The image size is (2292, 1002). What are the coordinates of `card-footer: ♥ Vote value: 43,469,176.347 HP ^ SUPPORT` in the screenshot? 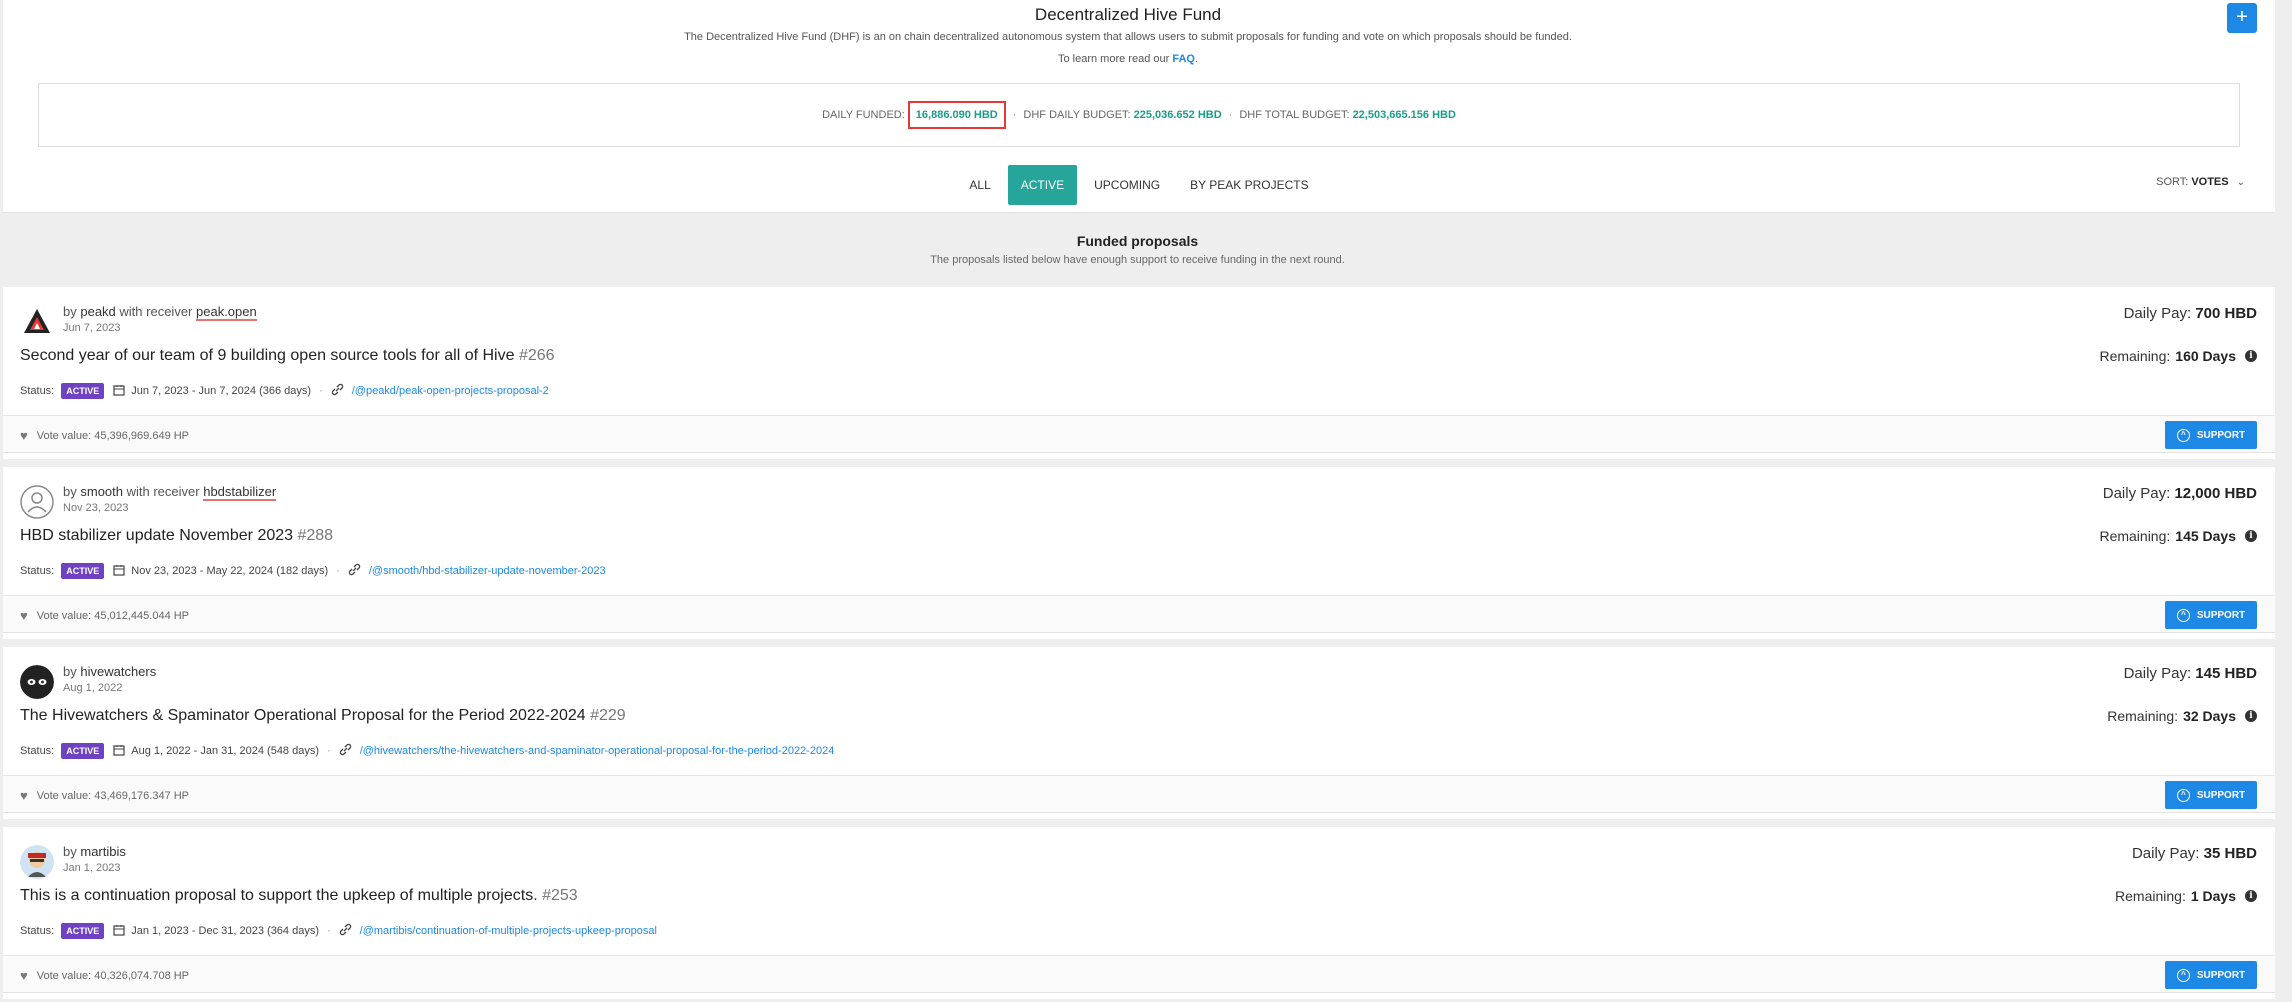 It's located at (1139, 794).